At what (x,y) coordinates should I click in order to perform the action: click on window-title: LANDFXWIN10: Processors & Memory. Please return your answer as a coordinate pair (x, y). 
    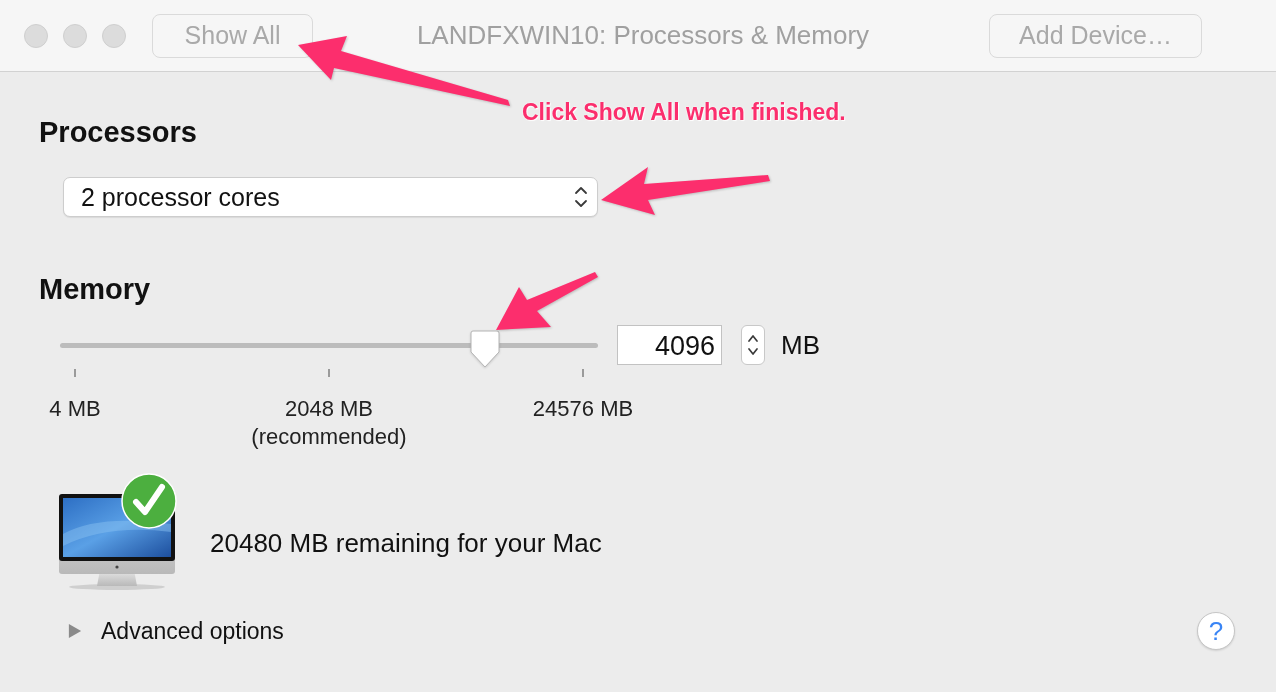
    Looking at the image, I should click on (643, 35).